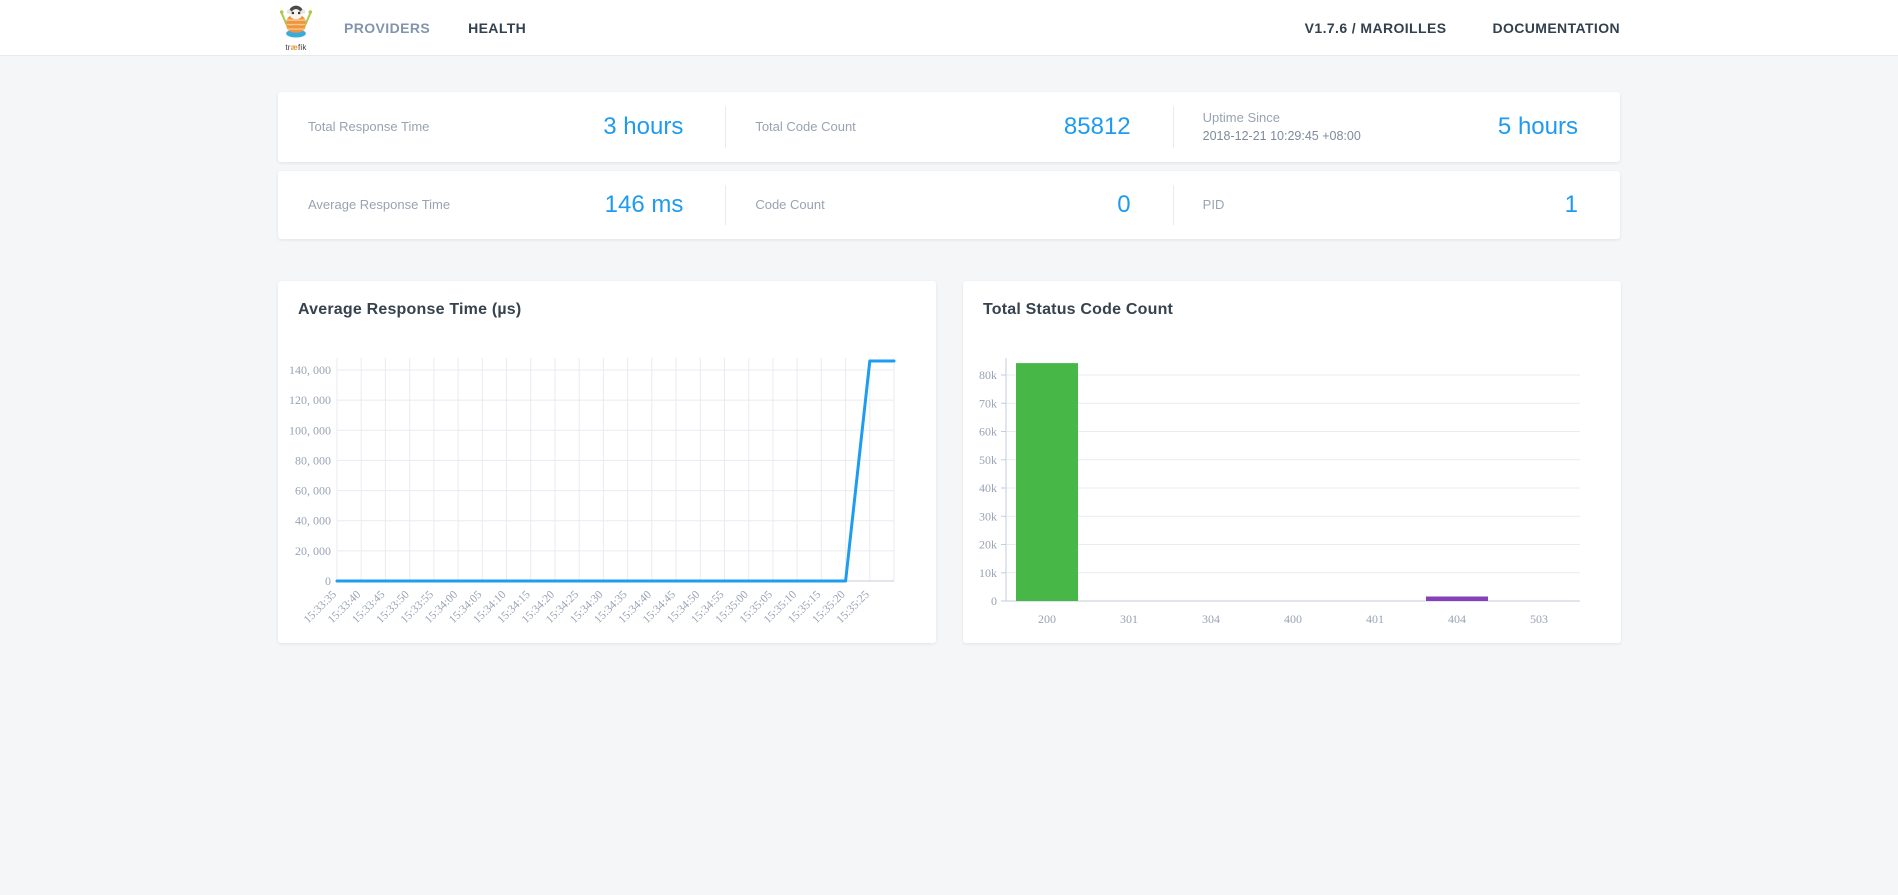 Image resolution: width=1898 pixels, height=895 pixels. Describe the element at coordinates (790, 205) in the screenshot. I see `stat-label: Code Count` at that location.